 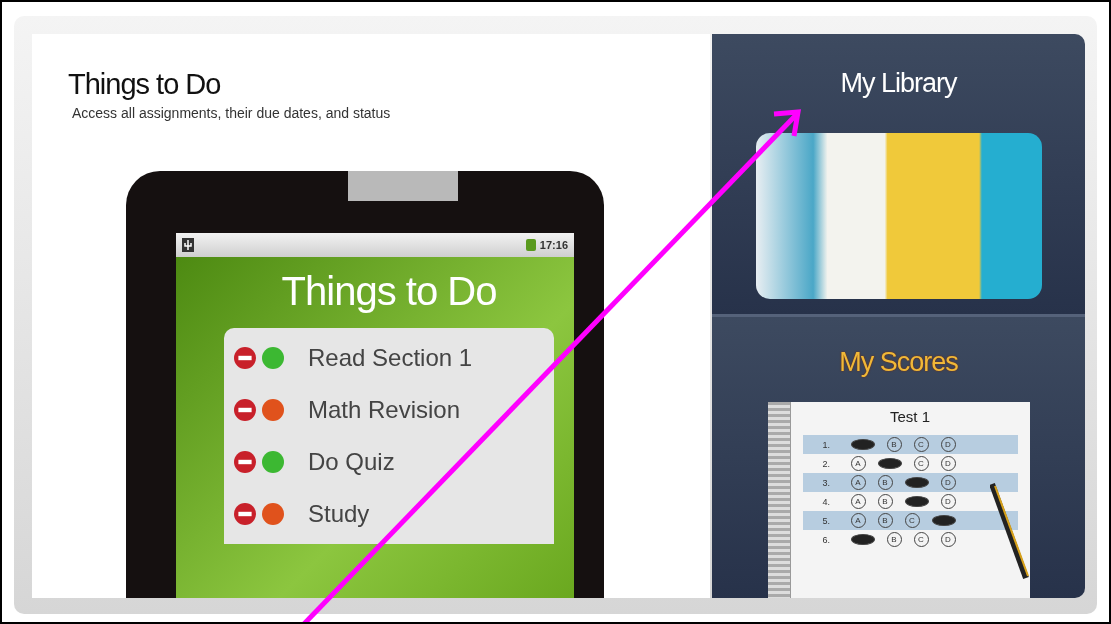 I want to click on task-label: Read Section 1, so click(x=390, y=358).